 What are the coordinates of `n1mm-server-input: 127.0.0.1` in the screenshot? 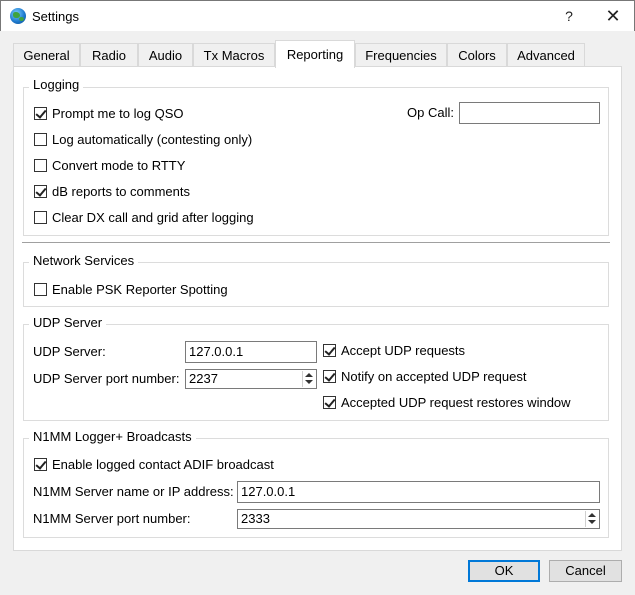 It's located at (418, 492).